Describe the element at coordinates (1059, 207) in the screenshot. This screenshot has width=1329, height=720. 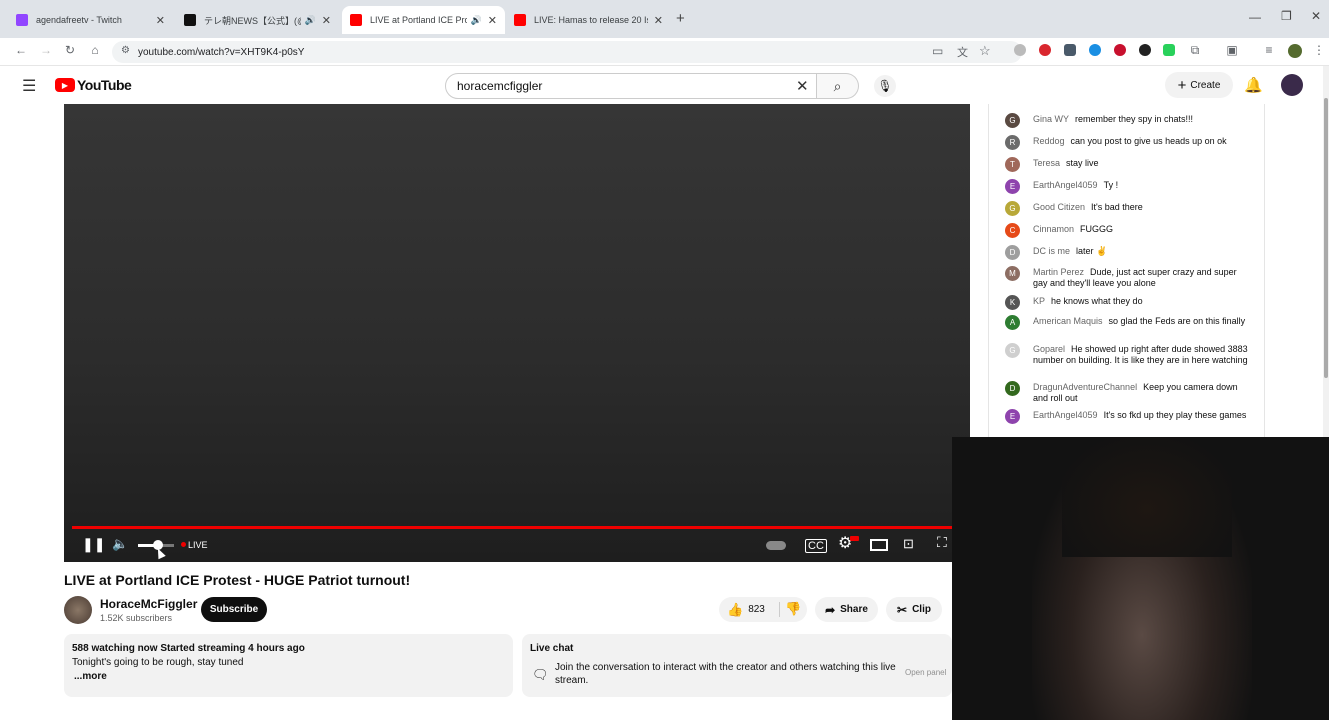
I see `chat-author-name: Good Citizen` at that location.